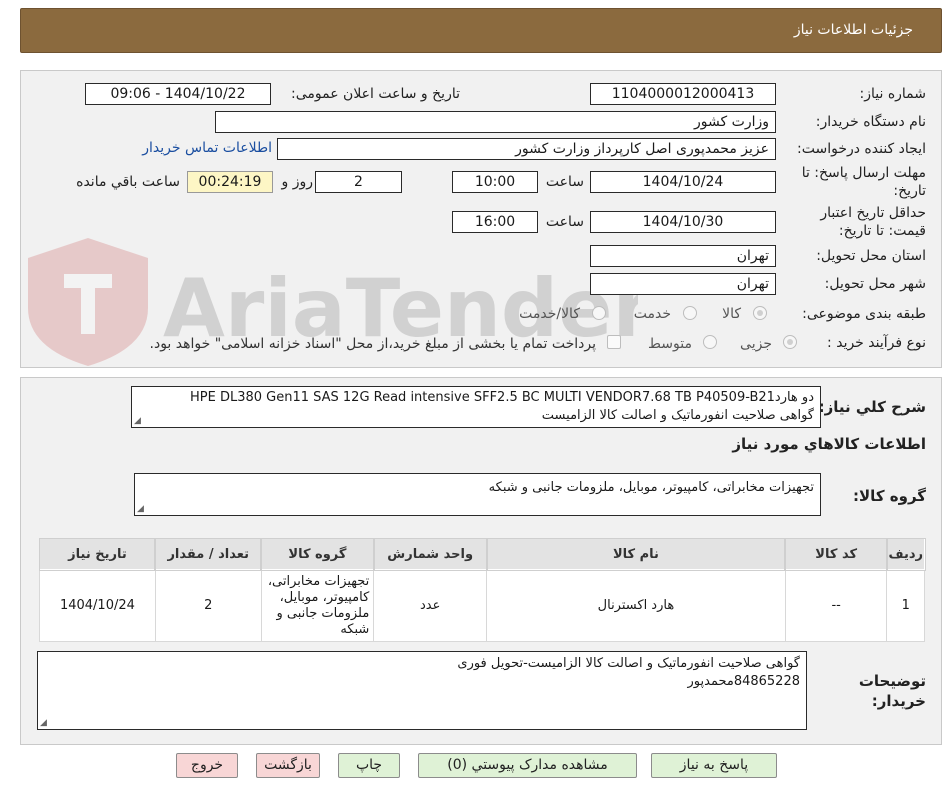 This screenshot has width=944, height=798. Describe the element at coordinates (97, 554) in the screenshot. I see `col-date: تاریخ نیاز` at that location.